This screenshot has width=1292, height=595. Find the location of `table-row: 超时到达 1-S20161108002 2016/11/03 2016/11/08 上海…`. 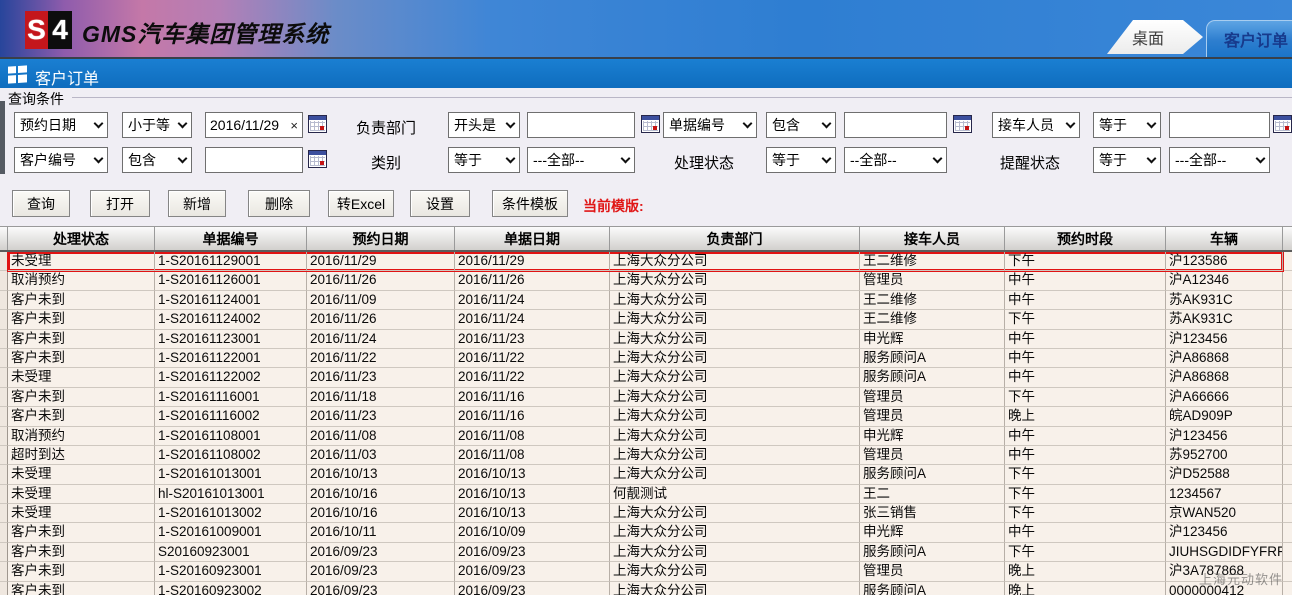

table-row: 超时到达 1-S20161108002 2016/11/03 2016/11/08 上海… is located at coordinates (646, 455).